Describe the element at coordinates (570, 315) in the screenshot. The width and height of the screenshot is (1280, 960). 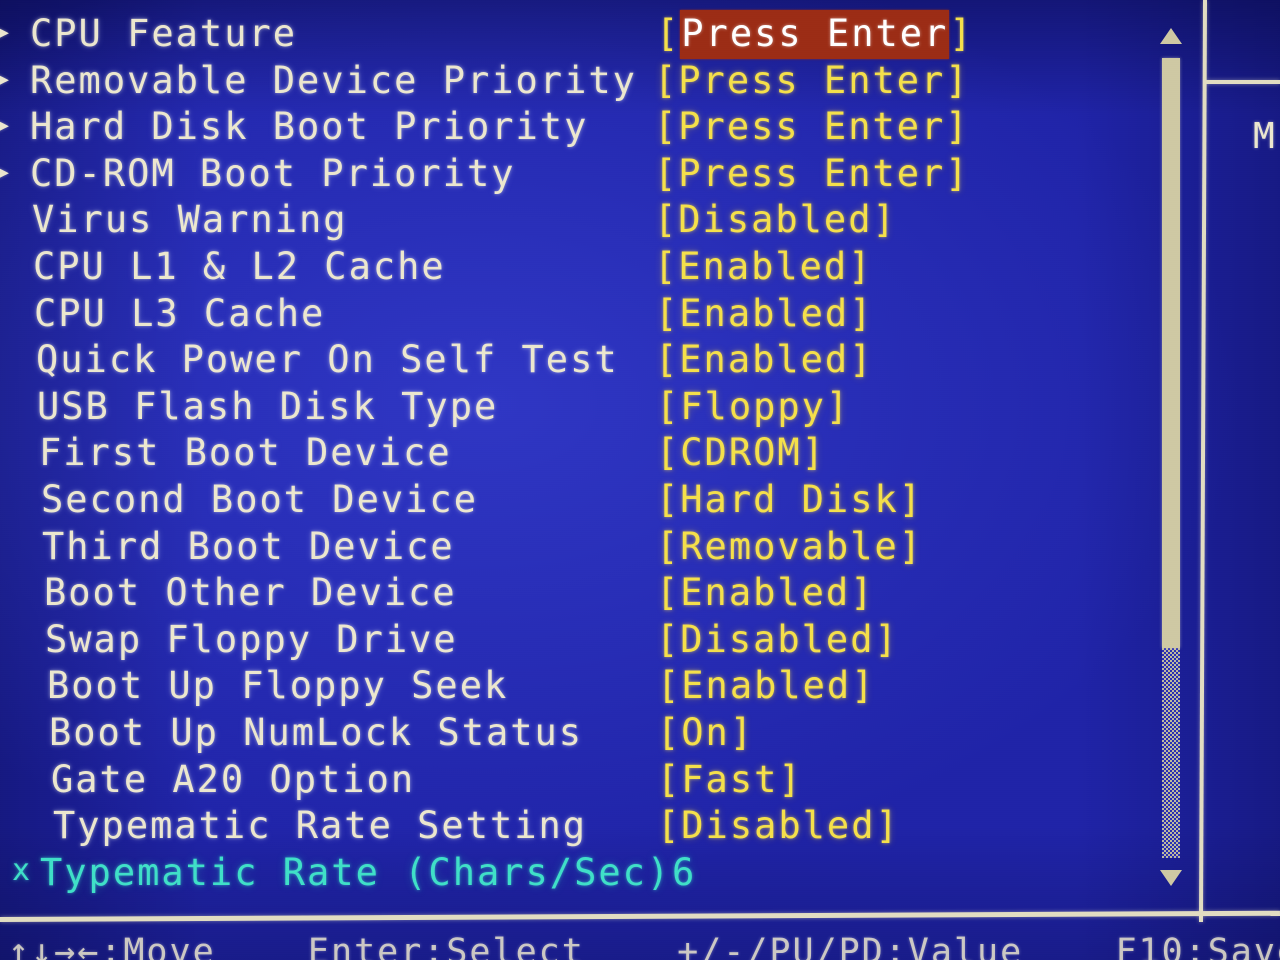
I see `bios-option-row: CPU L3 Cache [Enabled]` at that location.